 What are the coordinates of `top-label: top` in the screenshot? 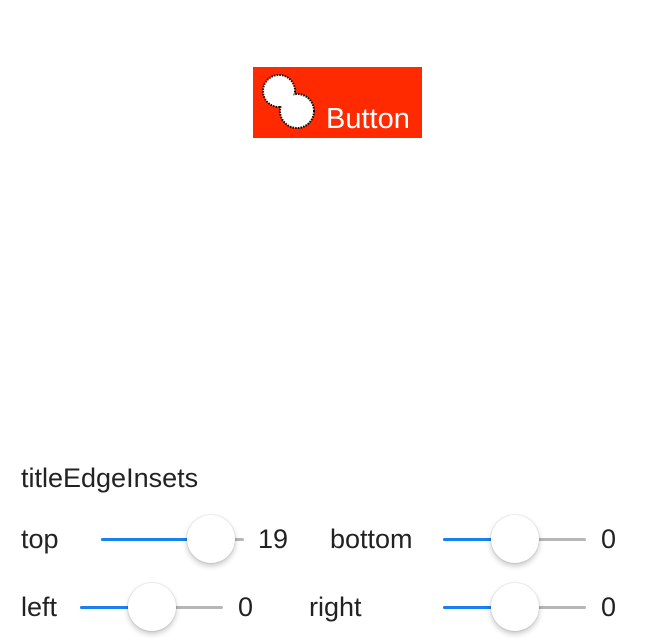 It's located at (40, 539).